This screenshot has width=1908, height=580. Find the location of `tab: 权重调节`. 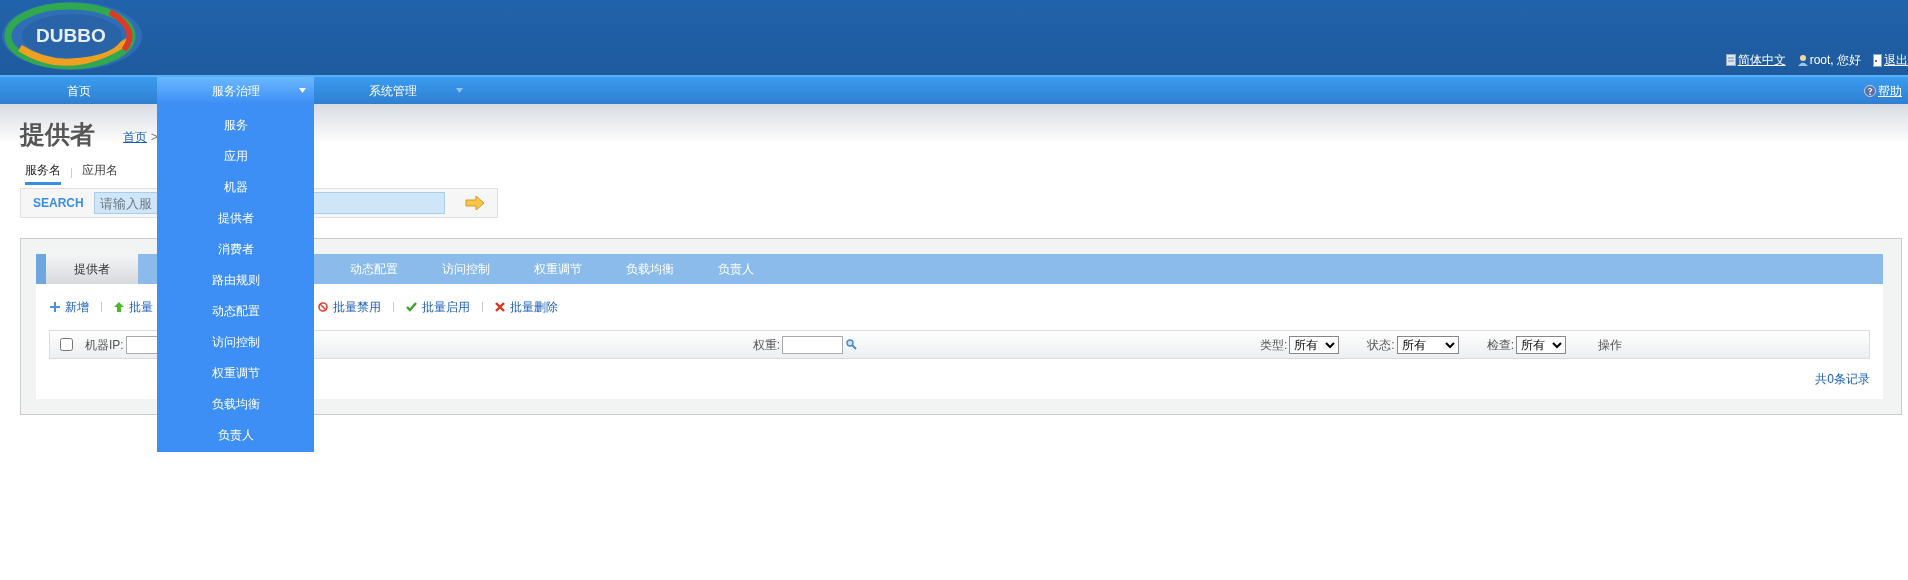

tab: 权重调节 is located at coordinates (558, 269).